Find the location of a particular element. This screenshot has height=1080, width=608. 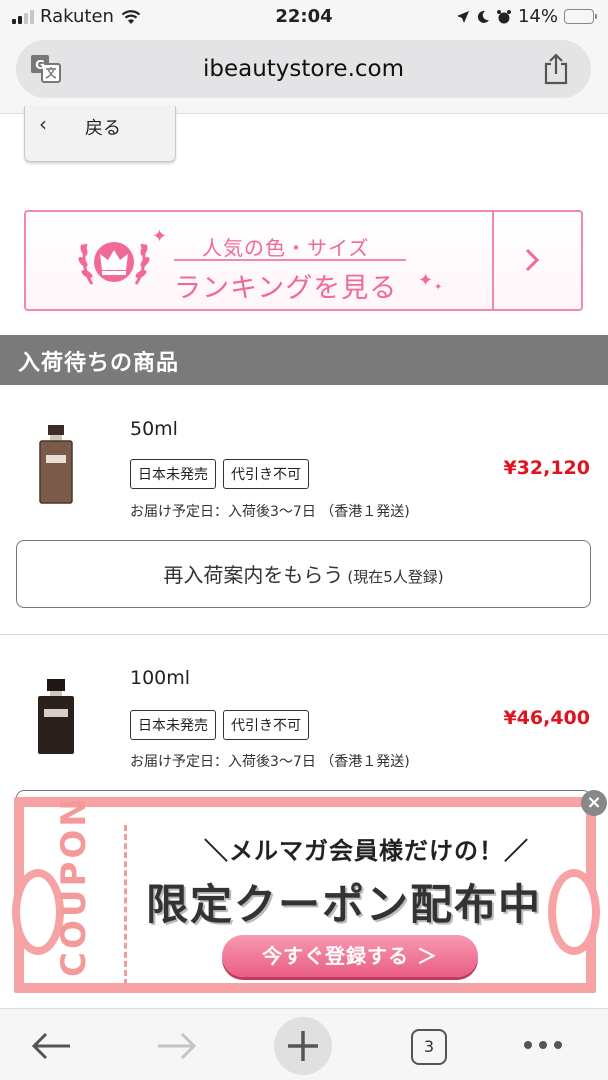

moon-icon is located at coordinates (483, 16).